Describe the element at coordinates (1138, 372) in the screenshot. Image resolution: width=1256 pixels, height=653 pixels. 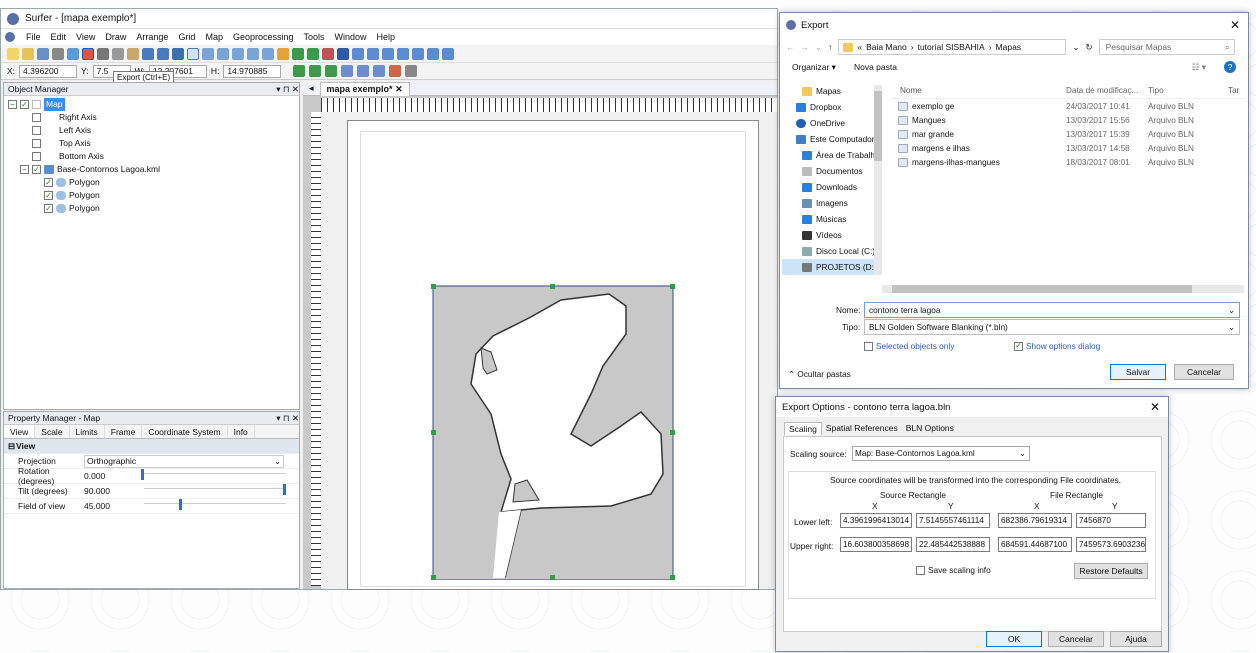
I see `save-button: Salvar` at that location.